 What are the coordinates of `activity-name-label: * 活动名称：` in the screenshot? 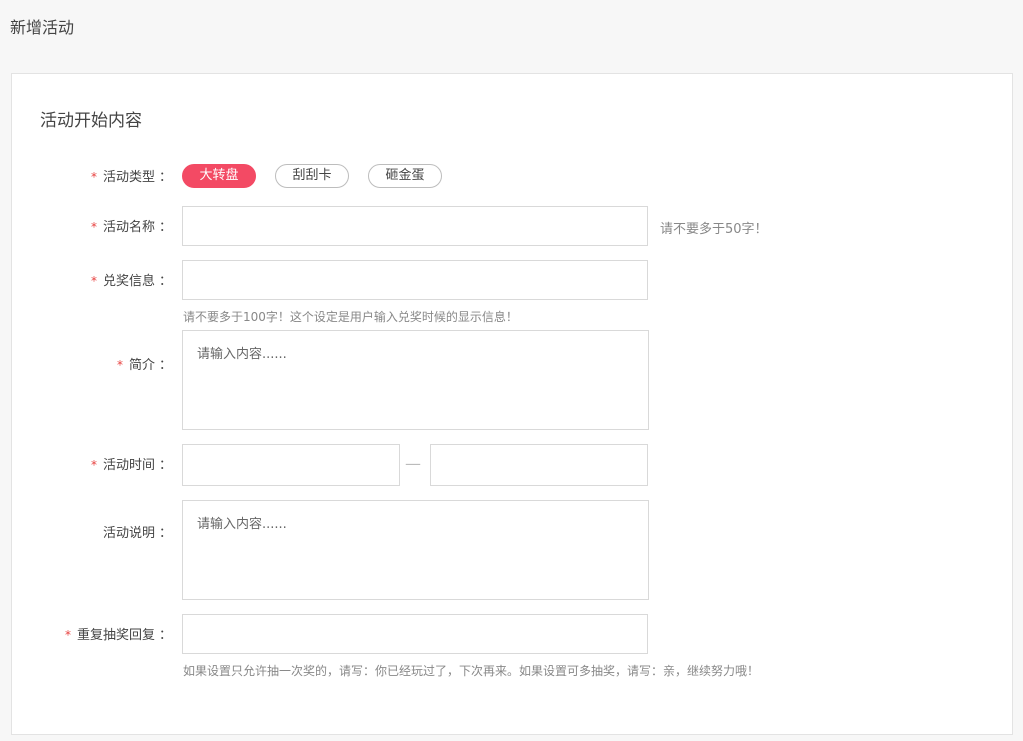 It's located at (131, 227).